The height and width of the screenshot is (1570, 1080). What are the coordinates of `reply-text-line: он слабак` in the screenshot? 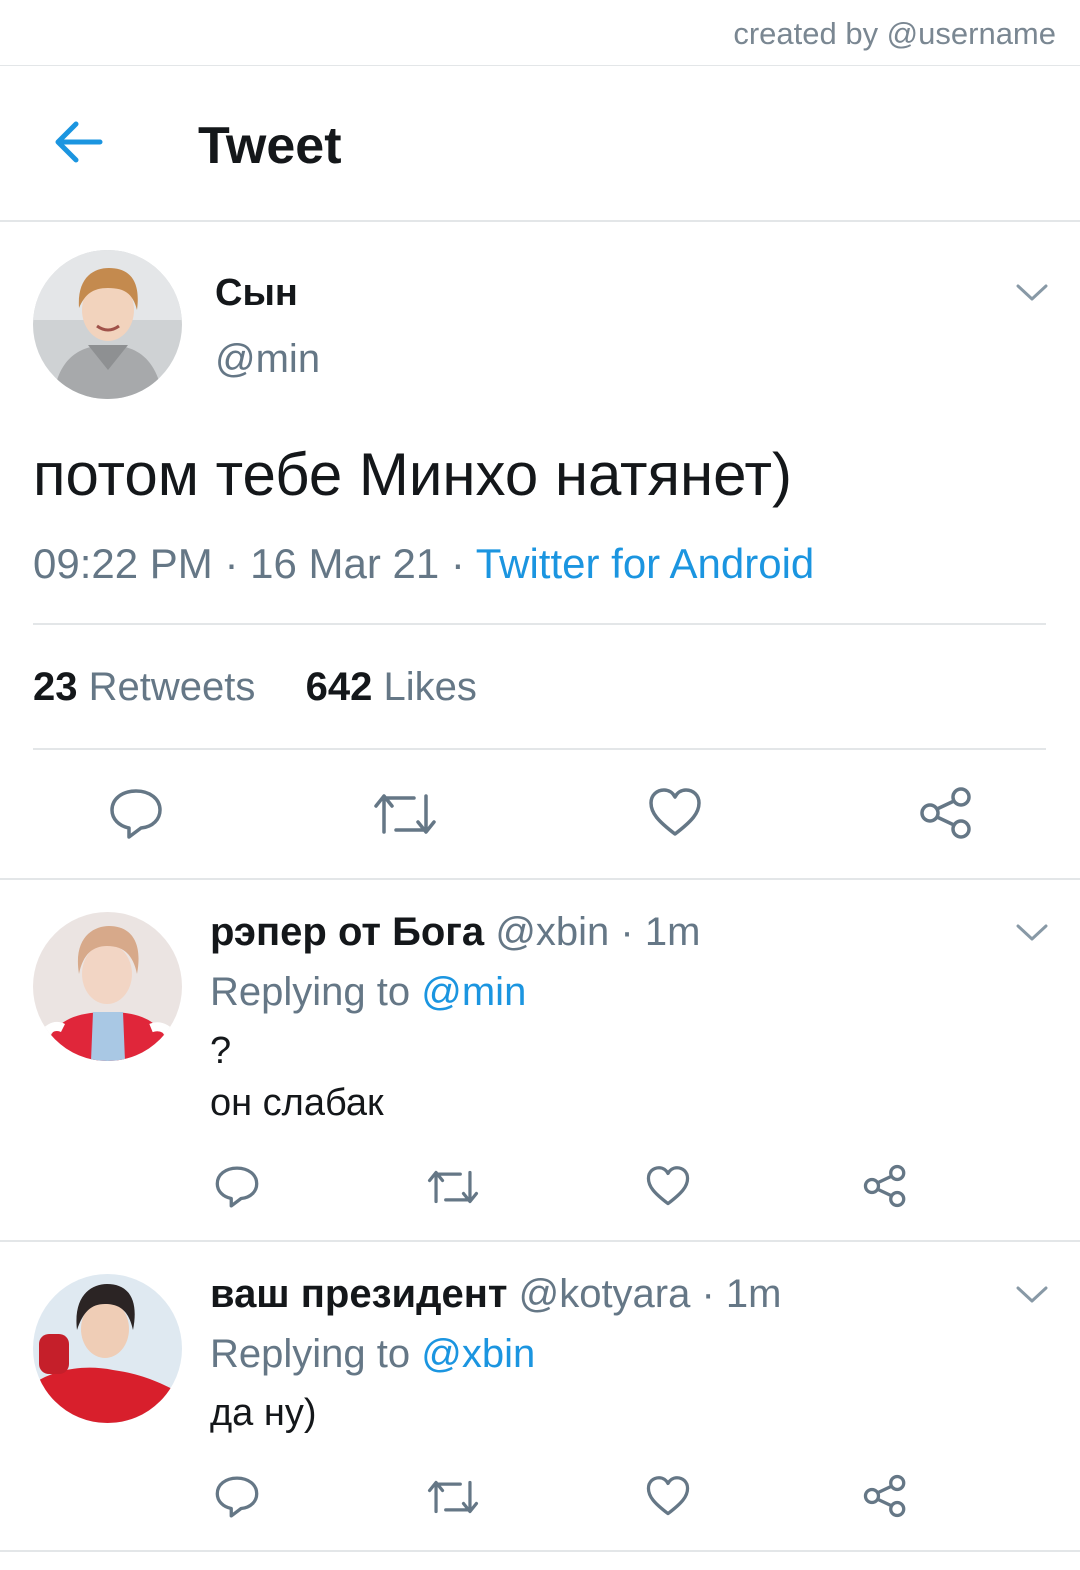 It's located at (297, 1103).